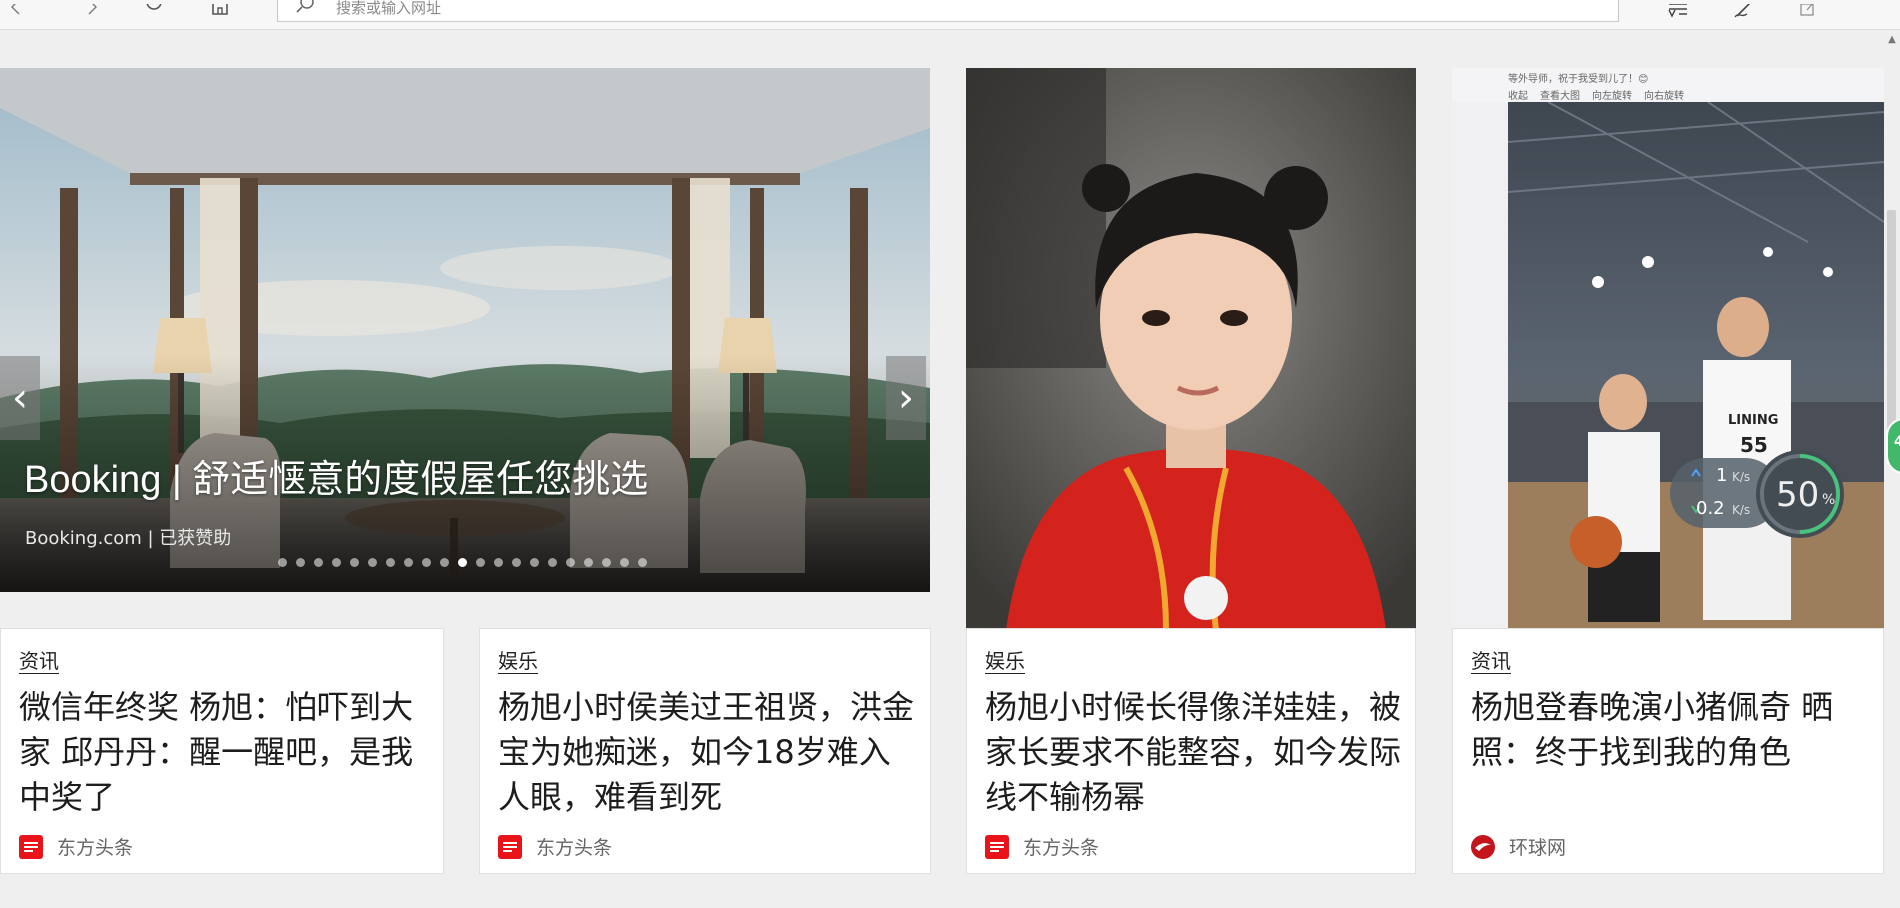 The height and width of the screenshot is (908, 1900). Describe the element at coordinates (948, 11) in the screenshot. I see `address-bar: 搜索或输入网址` at that location.